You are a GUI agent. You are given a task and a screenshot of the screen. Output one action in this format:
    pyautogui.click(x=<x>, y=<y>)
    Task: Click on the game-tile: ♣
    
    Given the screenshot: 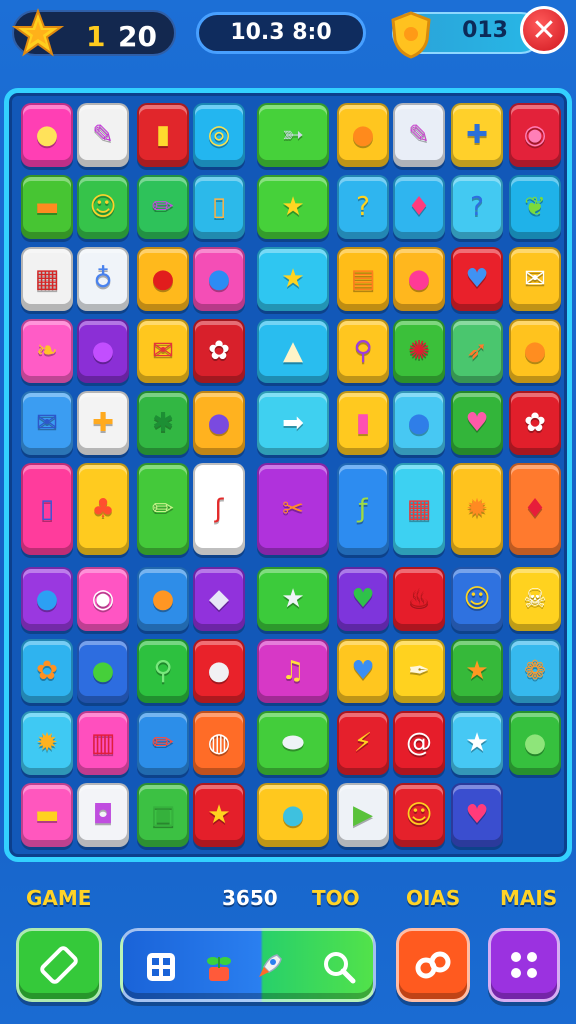 What is the action you would take?
    pyautogui.click(x=103, y=509)
    